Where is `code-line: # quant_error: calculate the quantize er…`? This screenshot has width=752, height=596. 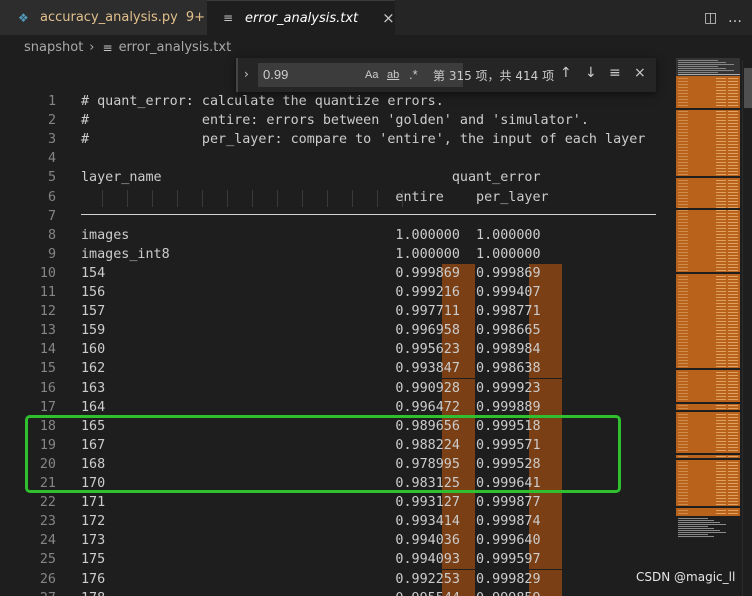 code-line: # quant_error: calculate the quantize er… is located at coordinates (262, 101).